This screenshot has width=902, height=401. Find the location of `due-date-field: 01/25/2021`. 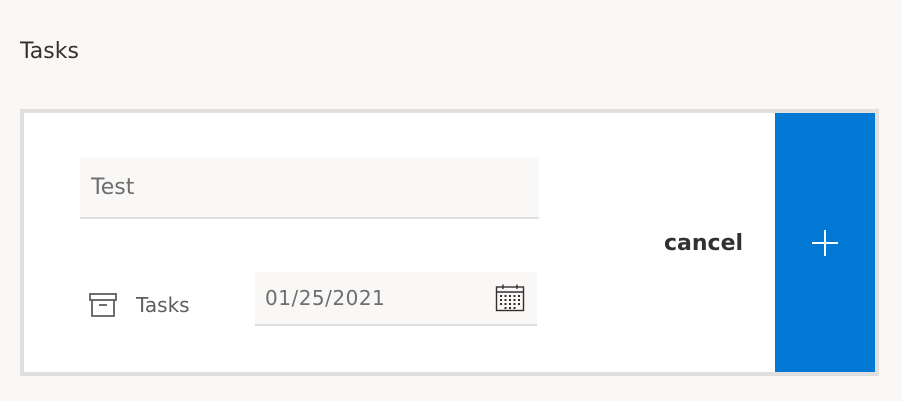

due-date-field: 01/25/2021 is located at coordinates (396, 299).